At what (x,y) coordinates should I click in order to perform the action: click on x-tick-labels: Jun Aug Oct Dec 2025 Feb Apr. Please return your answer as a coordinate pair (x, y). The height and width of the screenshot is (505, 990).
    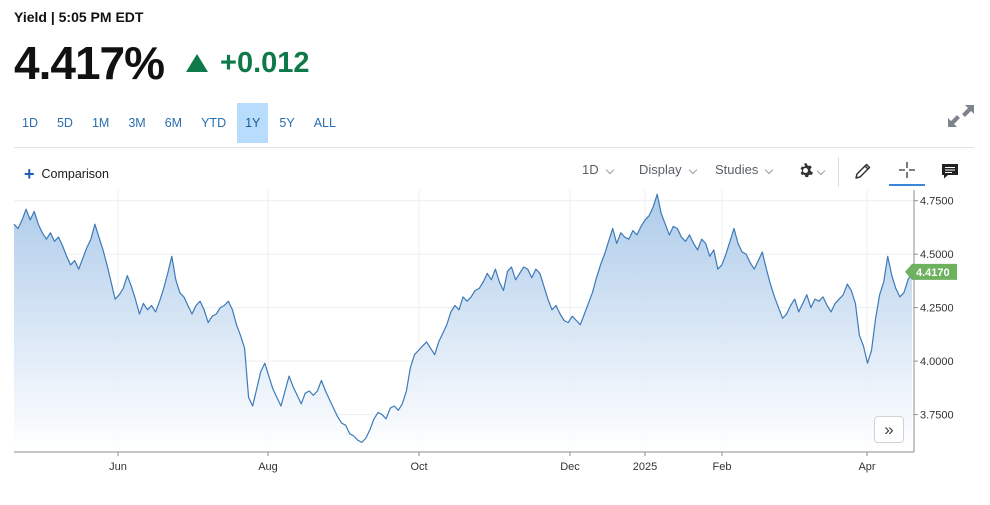
    Looking at the image, I should click on (492, 467).